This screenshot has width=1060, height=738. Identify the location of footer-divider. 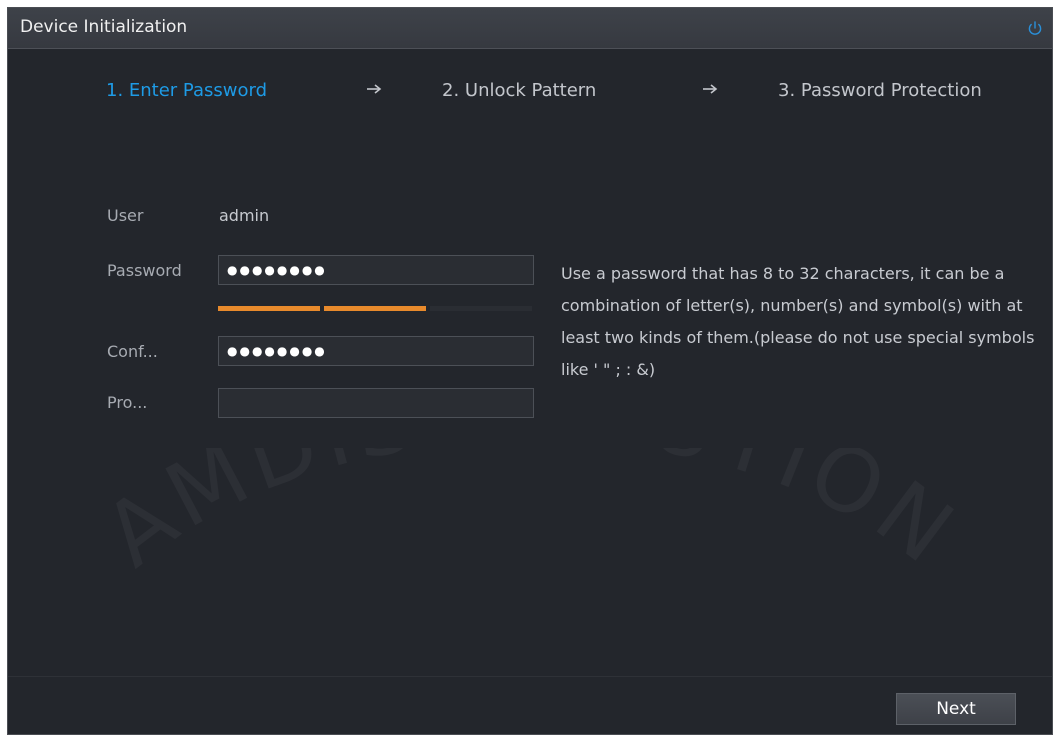
(530, 676).